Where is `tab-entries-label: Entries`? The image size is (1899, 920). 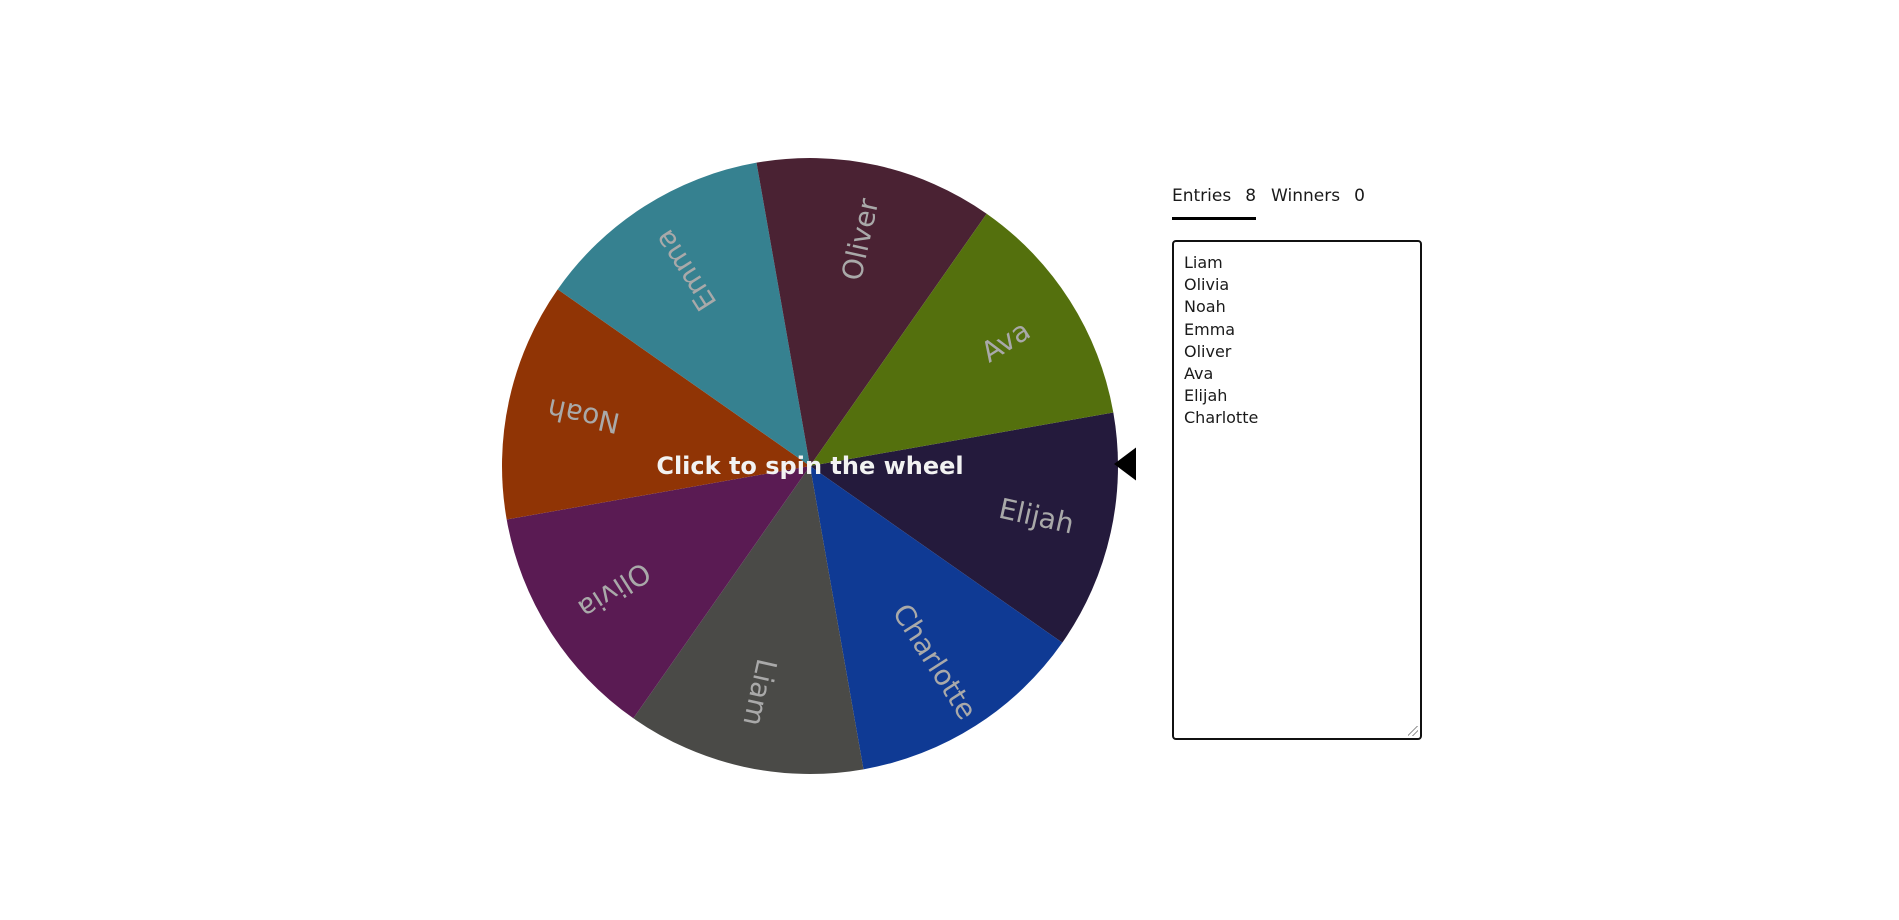 tab-entries-label: Entries is located at coordinates (1202, 196).